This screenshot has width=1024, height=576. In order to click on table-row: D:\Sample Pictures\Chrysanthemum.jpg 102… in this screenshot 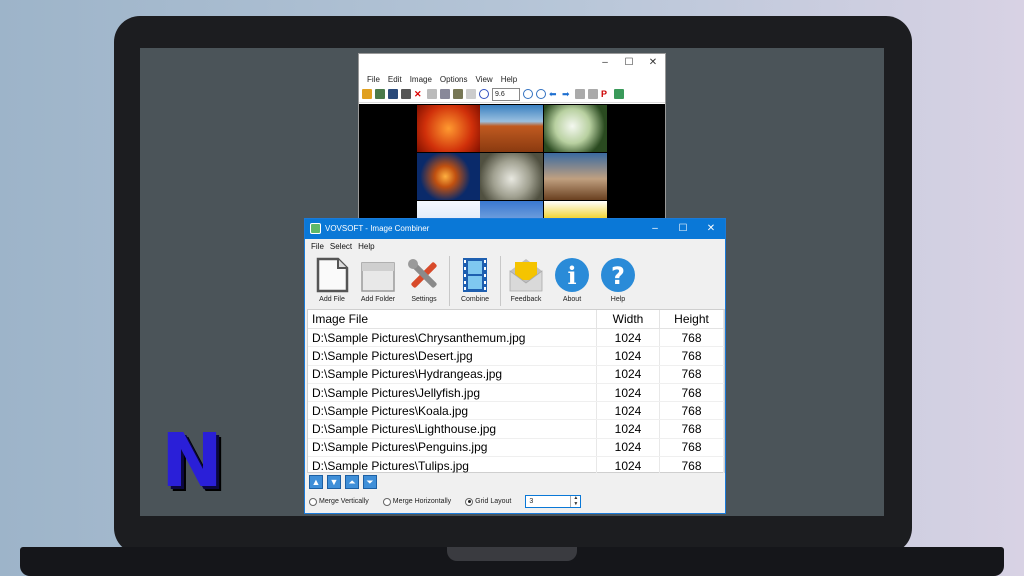, I will do `click(516, 338)`.